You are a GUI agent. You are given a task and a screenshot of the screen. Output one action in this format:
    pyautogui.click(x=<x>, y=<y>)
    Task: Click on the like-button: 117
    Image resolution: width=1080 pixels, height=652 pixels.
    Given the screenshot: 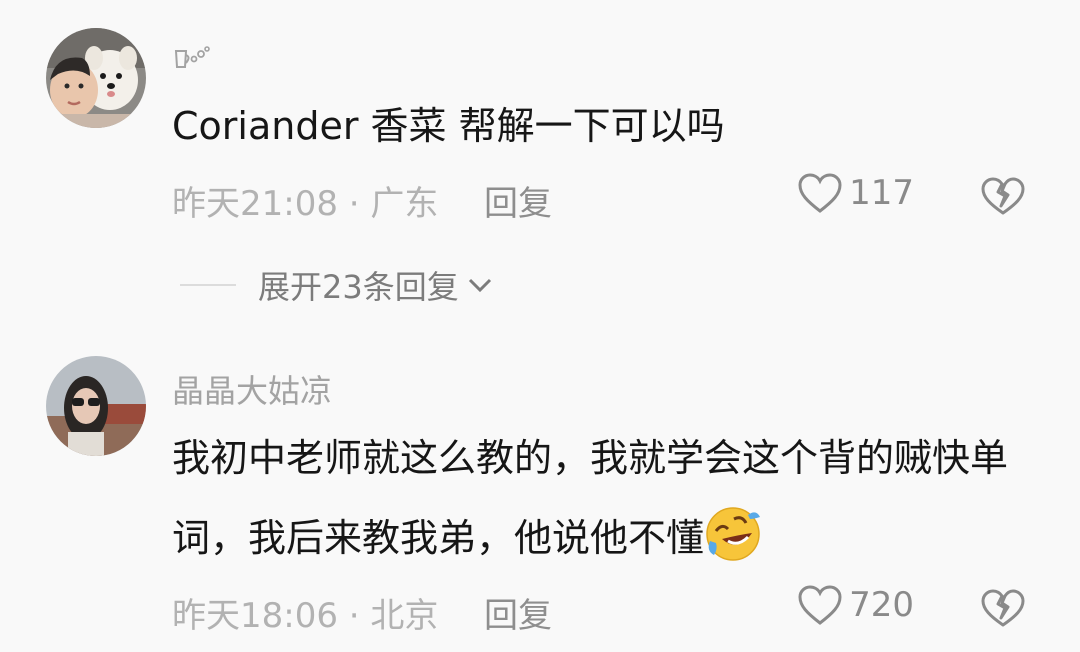 What is the action you would take?
    pyautogui.click(x=855, y=193)
    